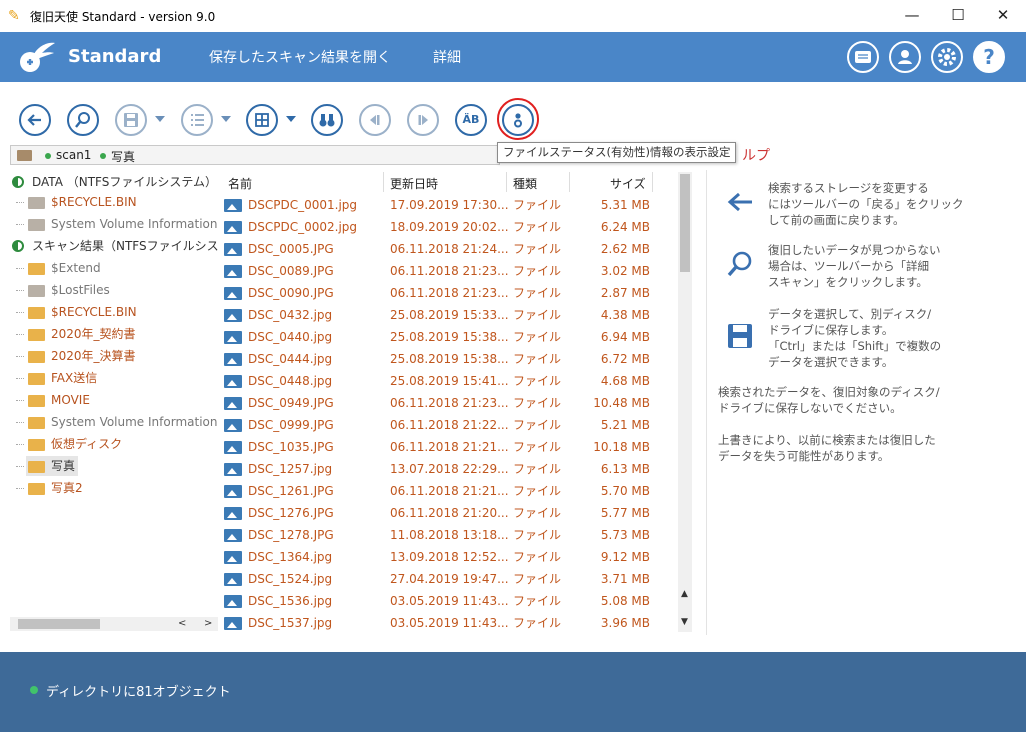  I want to click on column-name: 名前, so click(240, 183).